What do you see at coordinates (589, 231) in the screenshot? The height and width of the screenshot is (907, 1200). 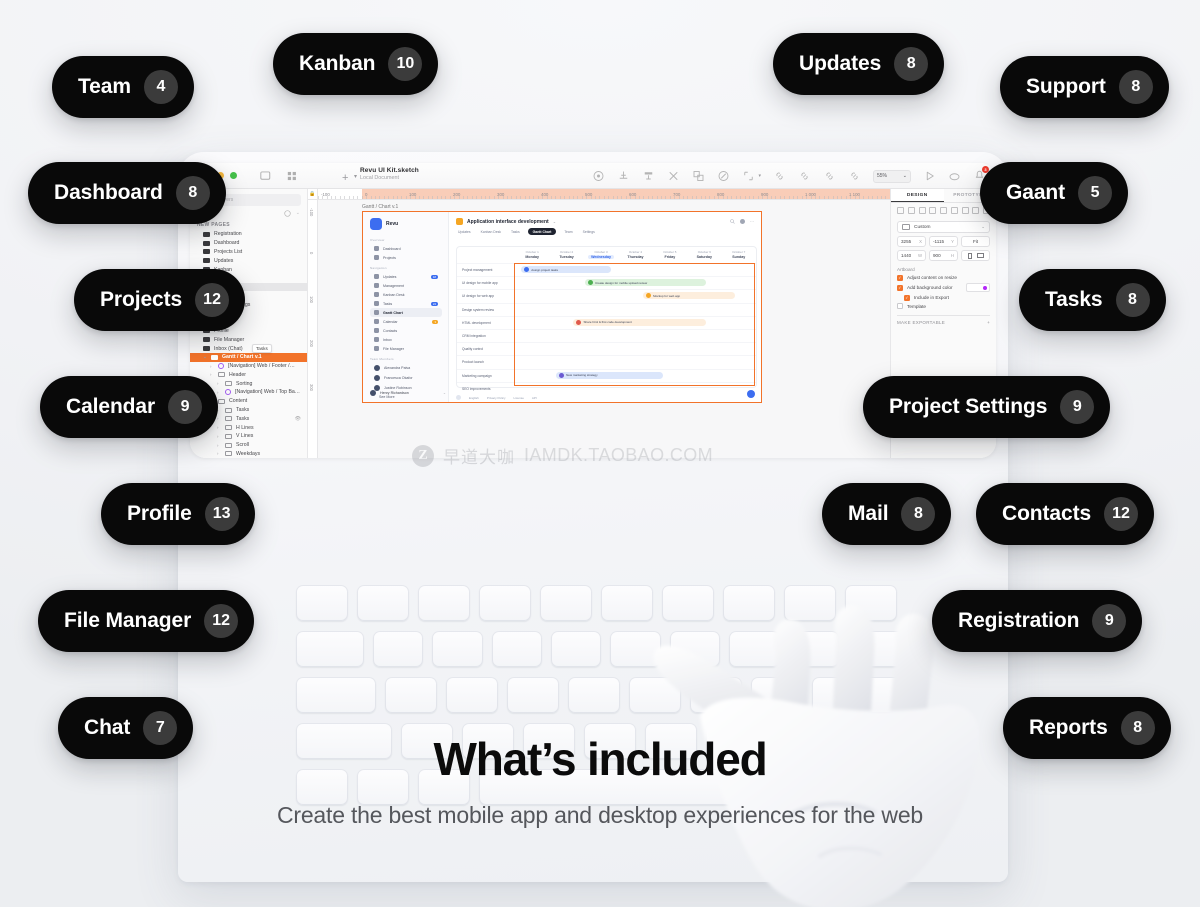 I see `gantt-tab: Settings` at bounding box center [589, 231].